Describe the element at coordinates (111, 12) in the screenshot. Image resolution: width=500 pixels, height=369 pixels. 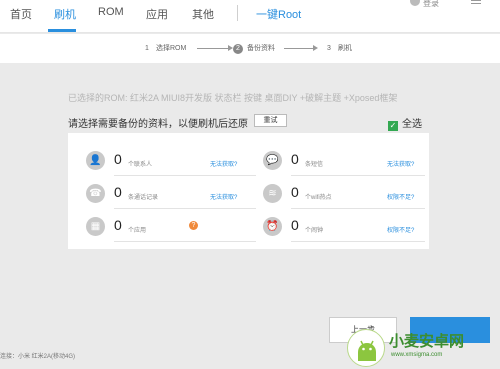
I see `nav-rom: ROM` at that location.